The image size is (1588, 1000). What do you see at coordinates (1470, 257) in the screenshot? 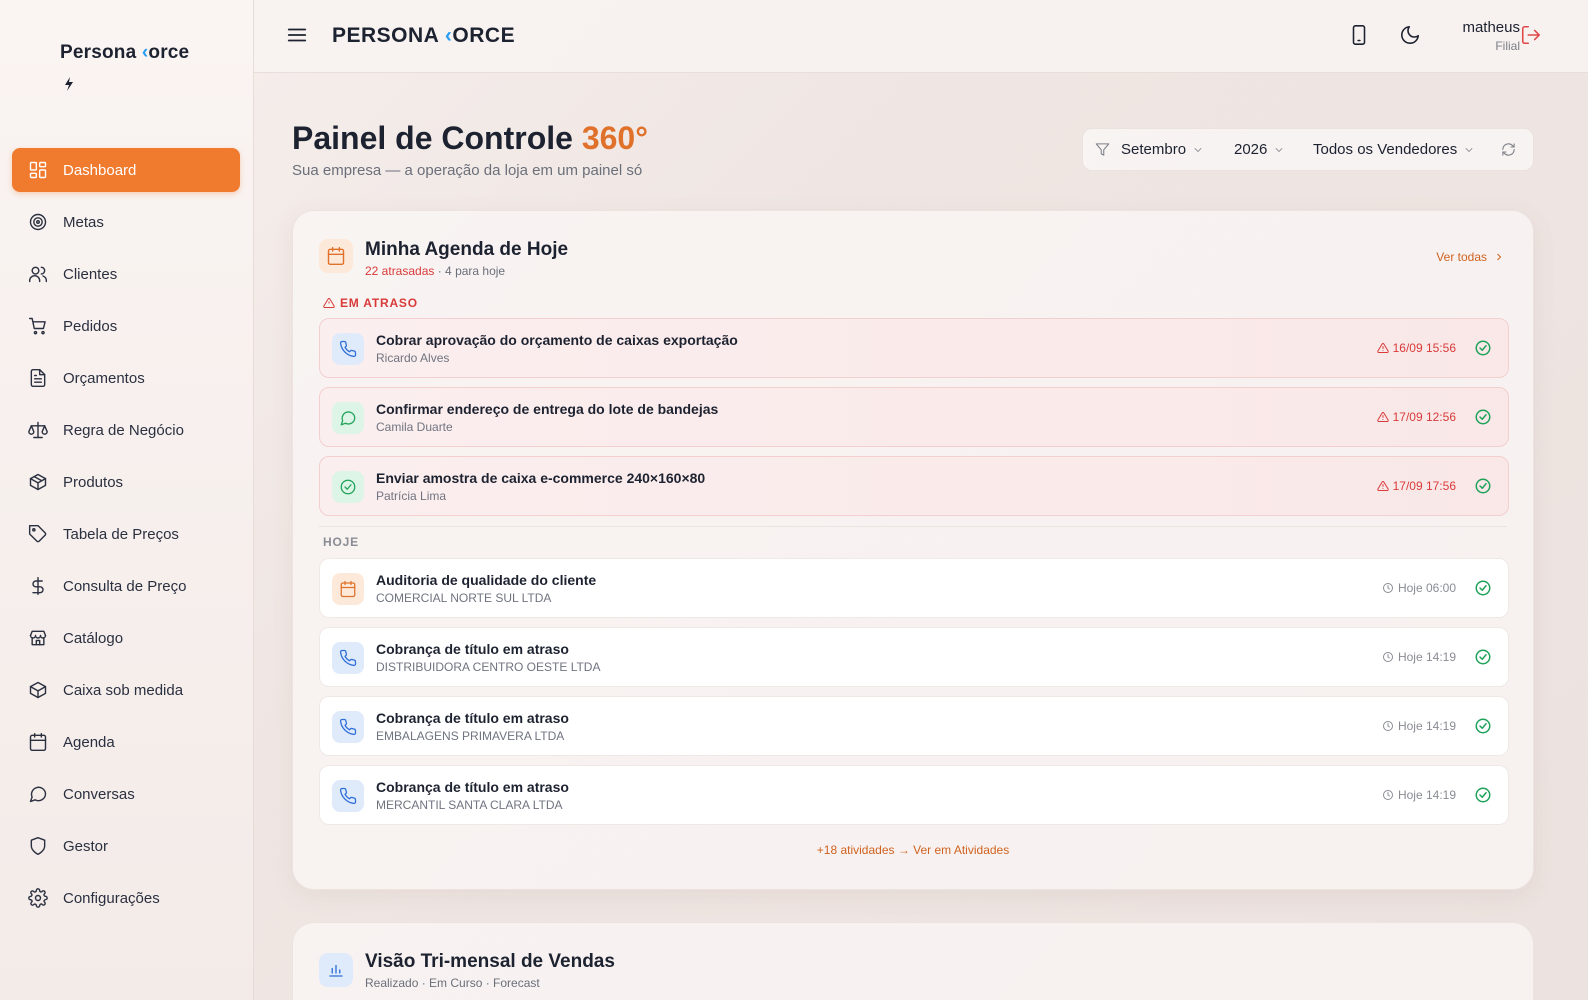
I see `see-all-link: Ver todas` at bounding box center [1470, 257].